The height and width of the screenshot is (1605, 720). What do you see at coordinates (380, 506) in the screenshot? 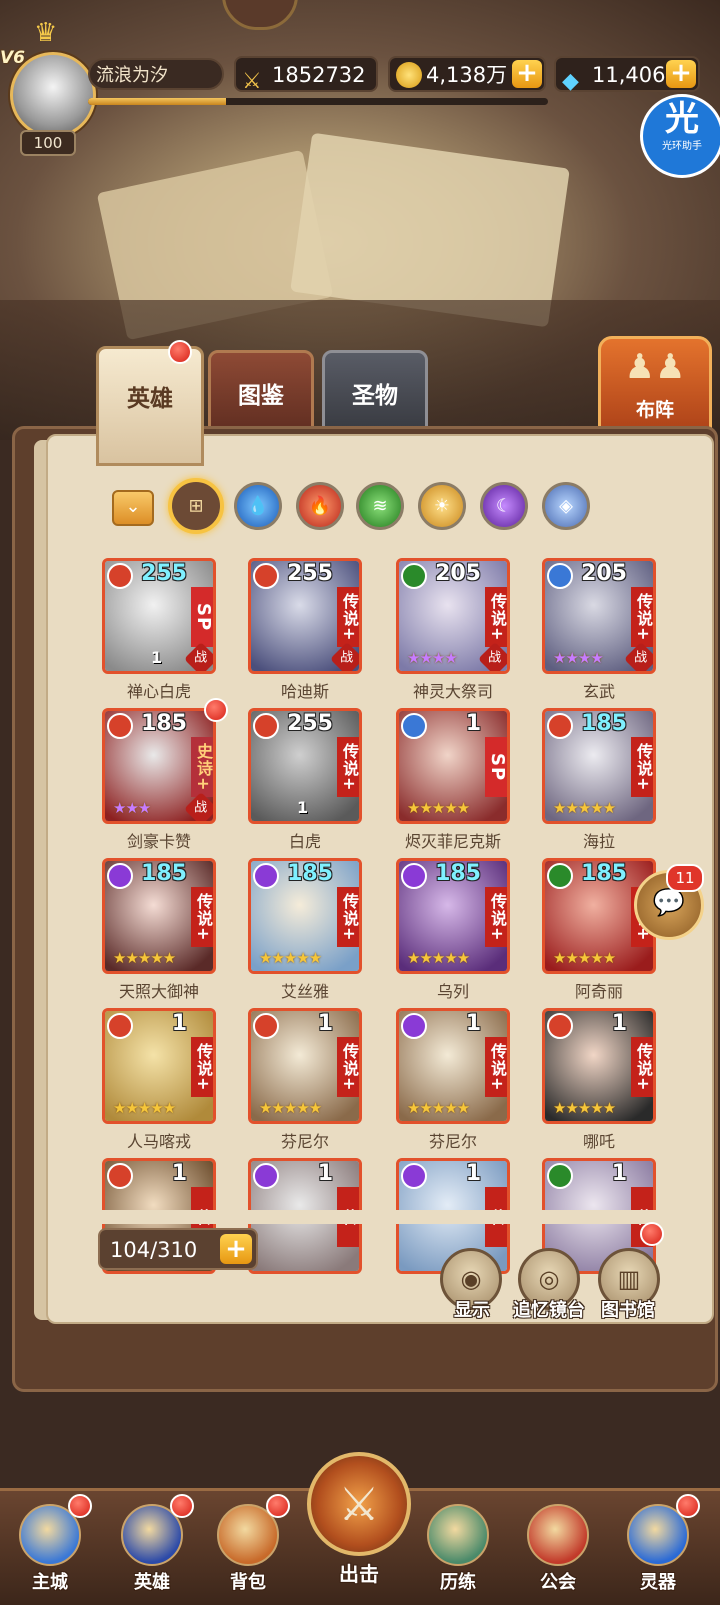
I see `filter-wind-button: ≋` at bounding box center [380, 506].